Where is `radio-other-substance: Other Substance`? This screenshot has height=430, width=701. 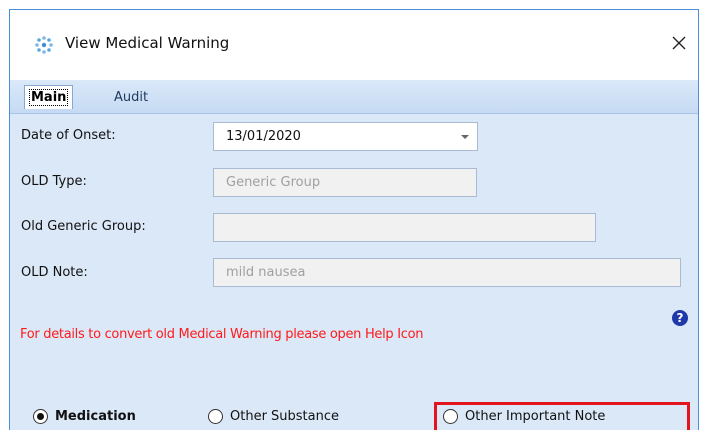 radio-other-substance: Other Substance is located at coordinates (273, 416).